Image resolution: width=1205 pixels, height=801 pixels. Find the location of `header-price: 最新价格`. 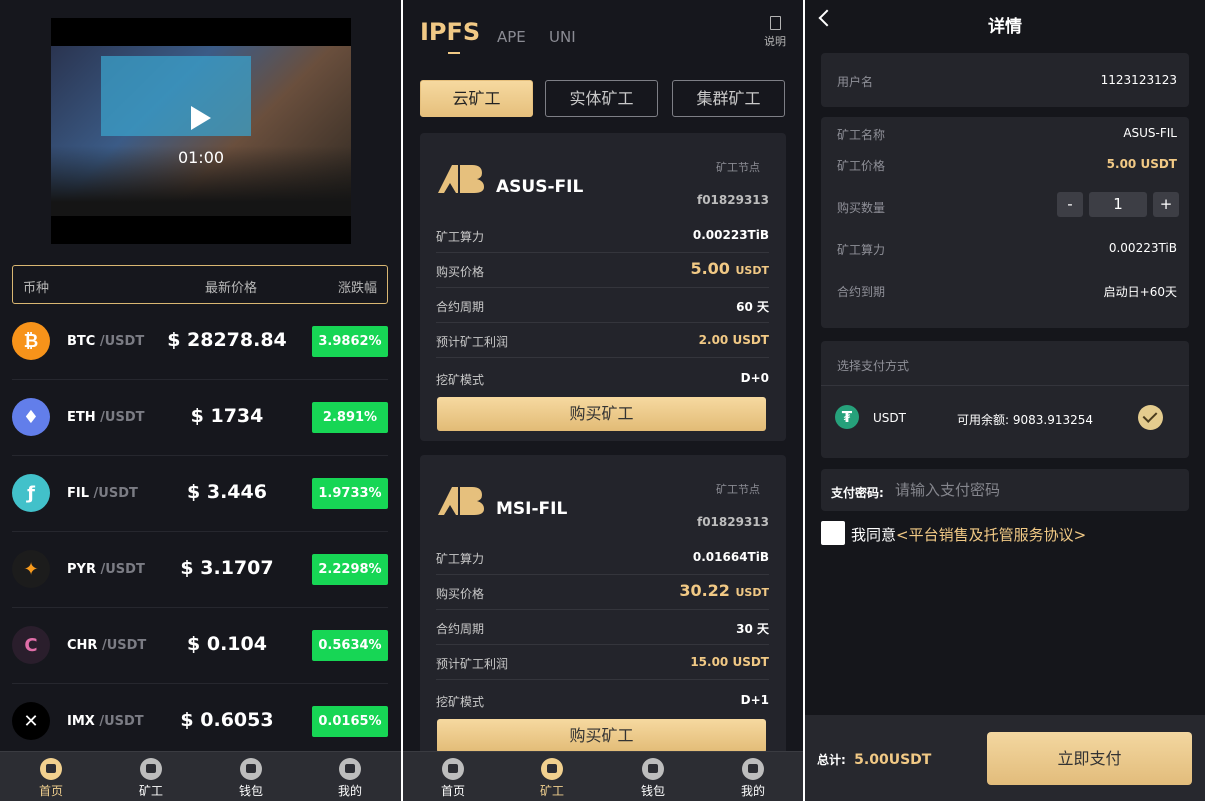

header-price: 最新价格 is located at coordinates (231, 288).